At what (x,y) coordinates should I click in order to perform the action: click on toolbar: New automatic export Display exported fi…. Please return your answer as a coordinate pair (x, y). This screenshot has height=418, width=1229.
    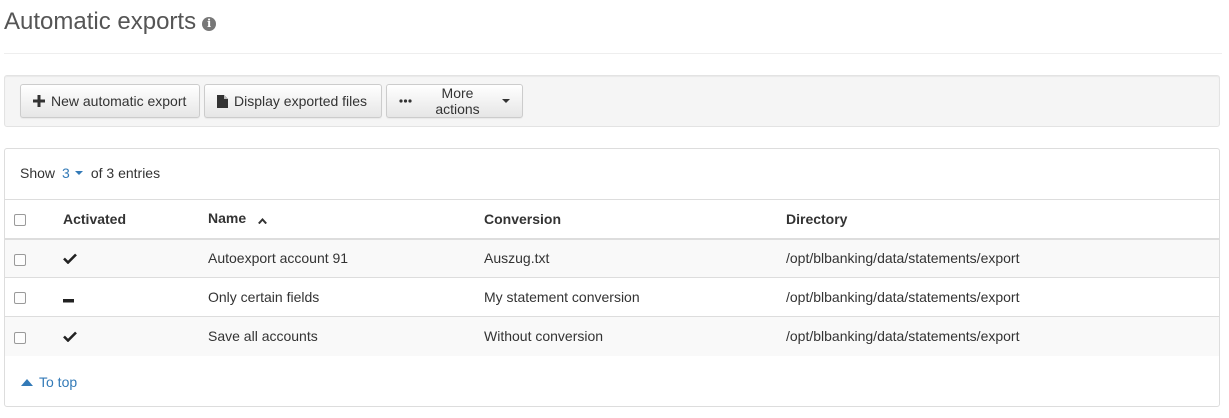
    Looking at the image, I should click on (612, 101).